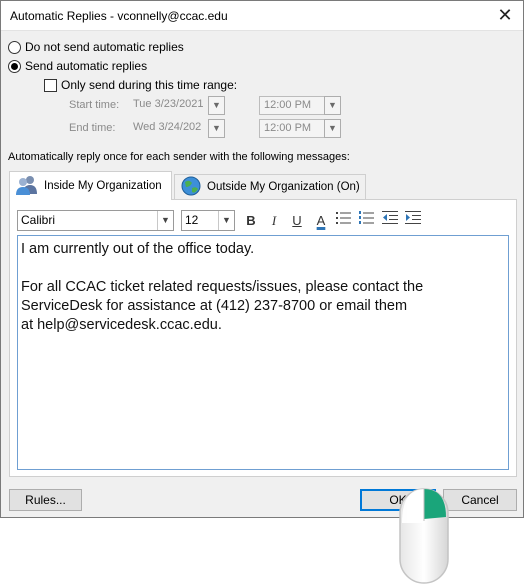 The image size is (524, 588). I want to click on end-time-dropdown-icon: ▼, so click(332, 128).